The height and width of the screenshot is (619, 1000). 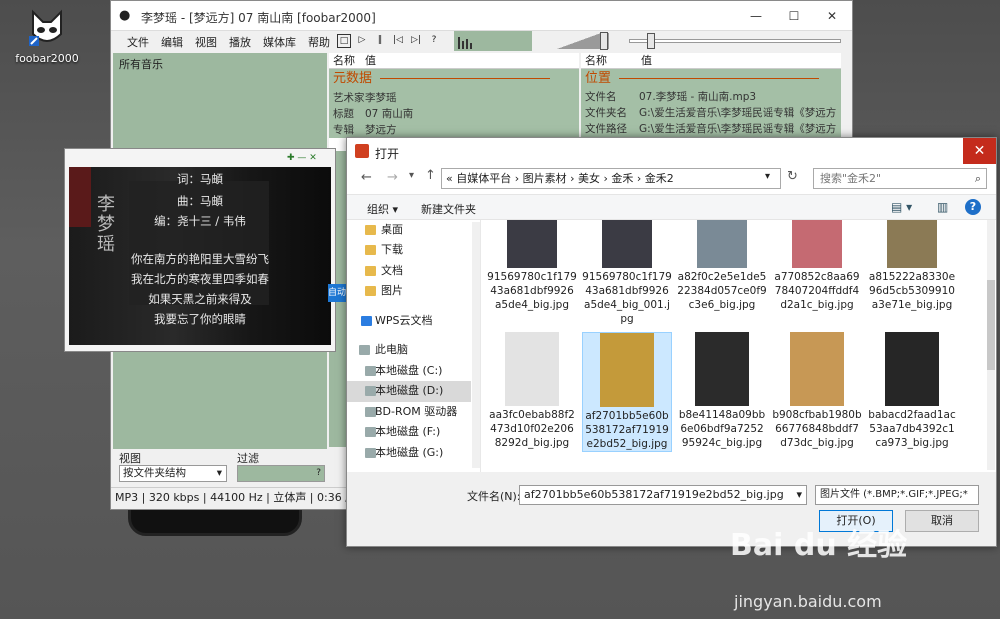 I want to click on filter-help: ?, so click(x=318, y=473).